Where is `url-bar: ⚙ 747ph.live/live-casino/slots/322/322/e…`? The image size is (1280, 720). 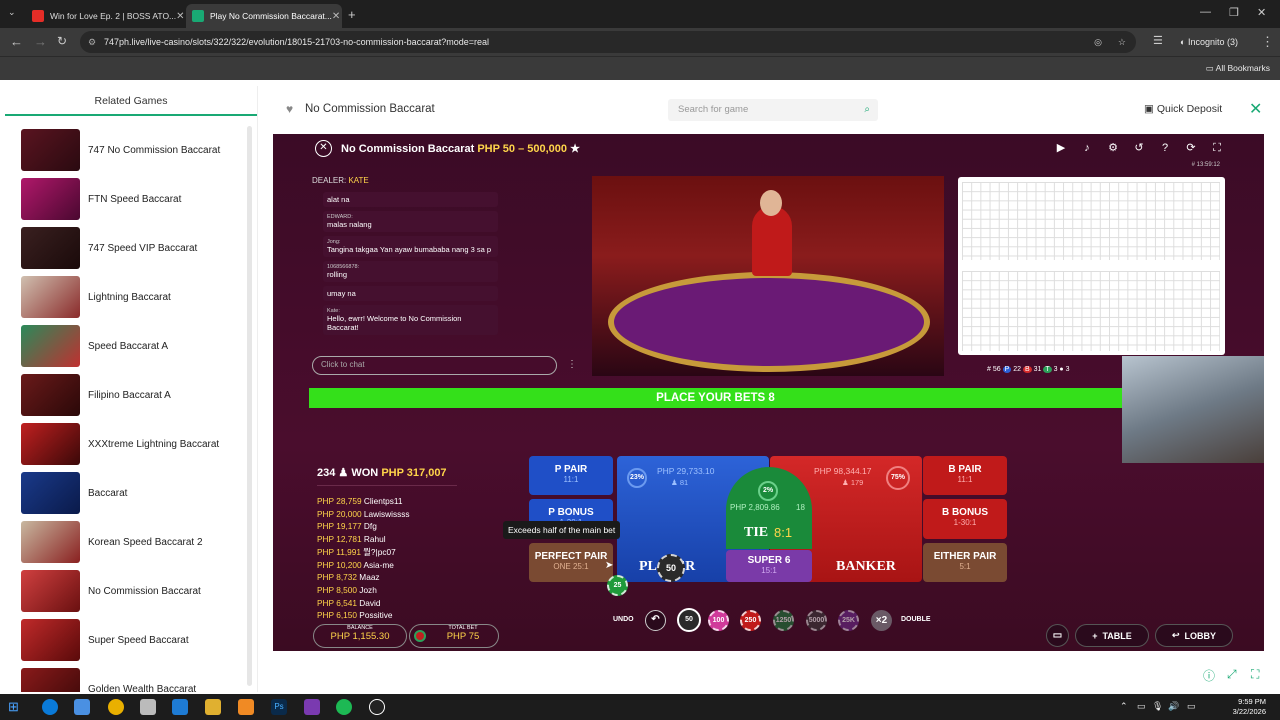
url-bar: ⚙ 747ph.live/live-casino/slots/322/322/e… is located at coordinates (608, 42).